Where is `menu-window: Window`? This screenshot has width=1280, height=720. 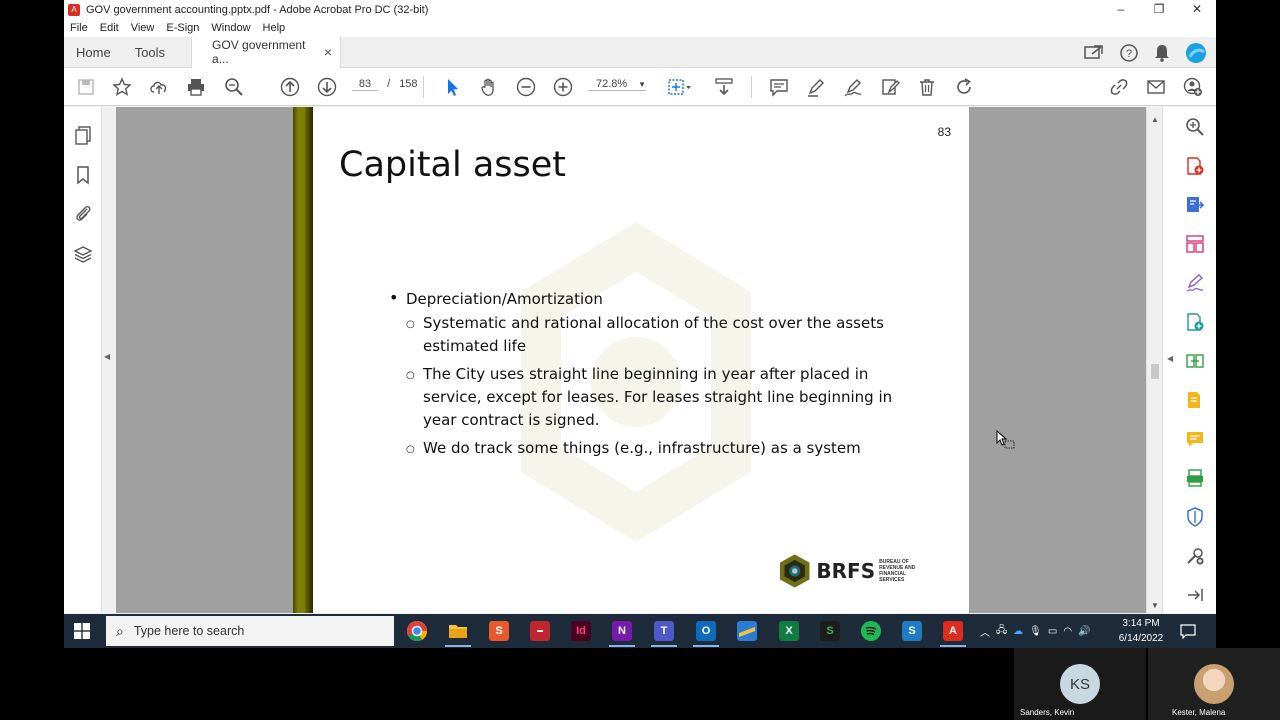 menu-window: Window is located at coordinates (230, 28).